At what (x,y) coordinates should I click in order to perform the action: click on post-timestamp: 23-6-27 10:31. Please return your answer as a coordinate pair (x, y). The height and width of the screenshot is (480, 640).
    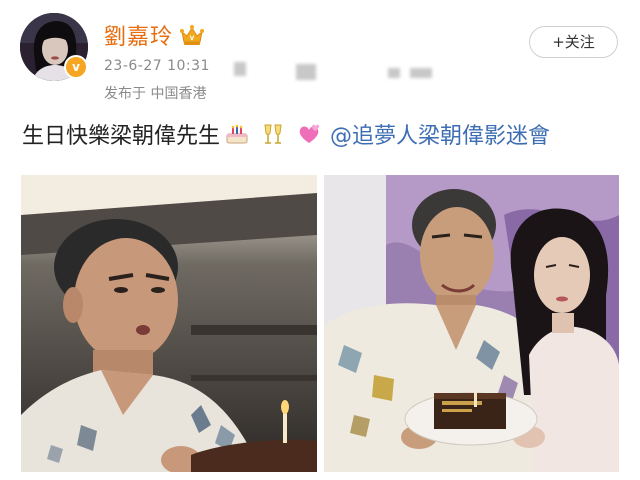
    Looking at the image, I should click on (157, 66).